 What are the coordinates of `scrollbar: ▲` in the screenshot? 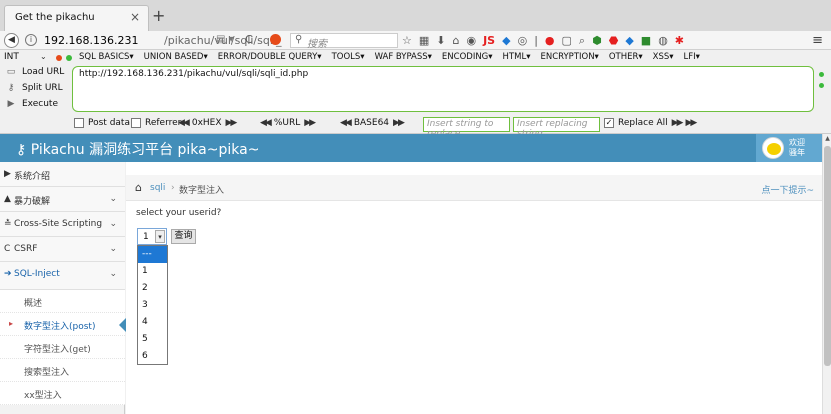 It's located at (826, 274).